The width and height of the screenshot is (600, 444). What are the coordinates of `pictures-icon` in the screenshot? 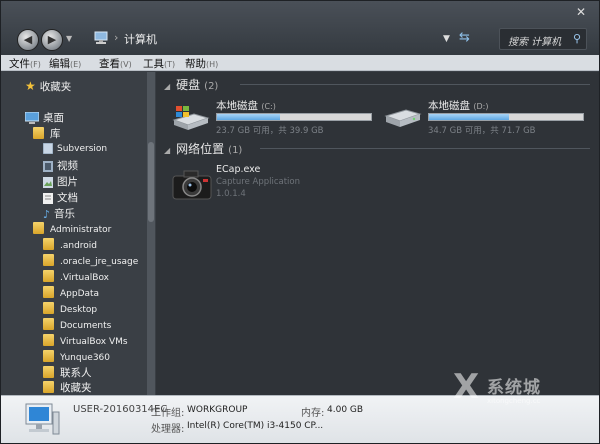 It's located at (48, 182).